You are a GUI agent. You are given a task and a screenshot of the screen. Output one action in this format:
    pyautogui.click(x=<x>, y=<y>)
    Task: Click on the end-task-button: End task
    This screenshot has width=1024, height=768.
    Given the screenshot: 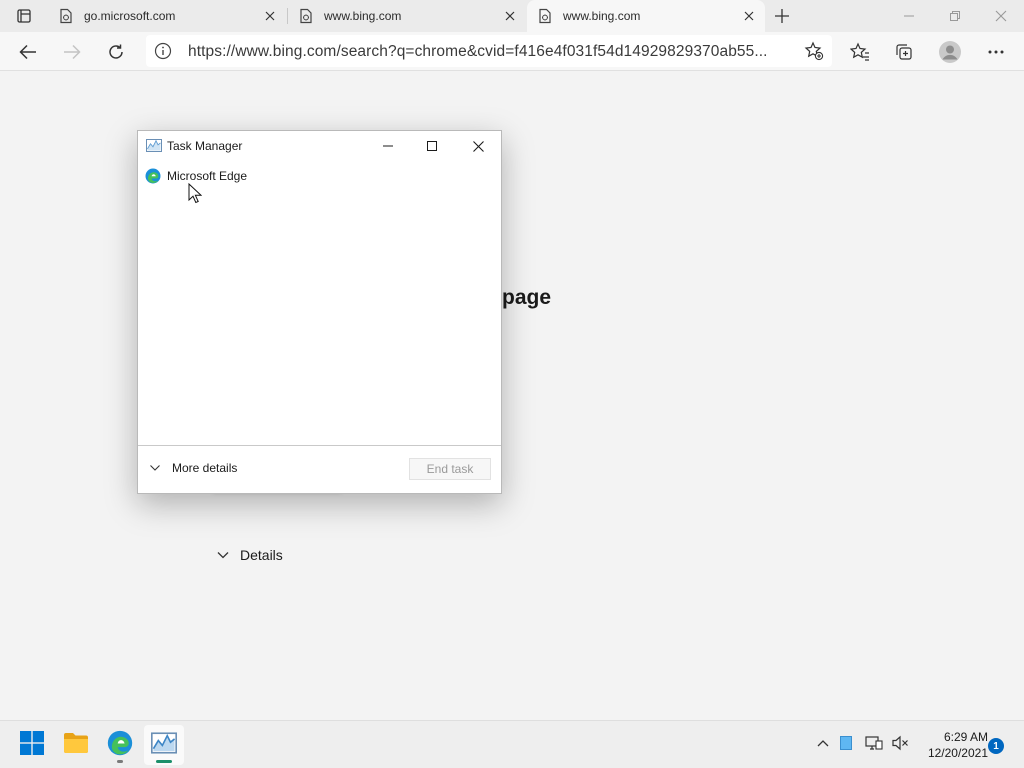 What is the action you would take?
    pyautogui.click(x=450, y=469)
    